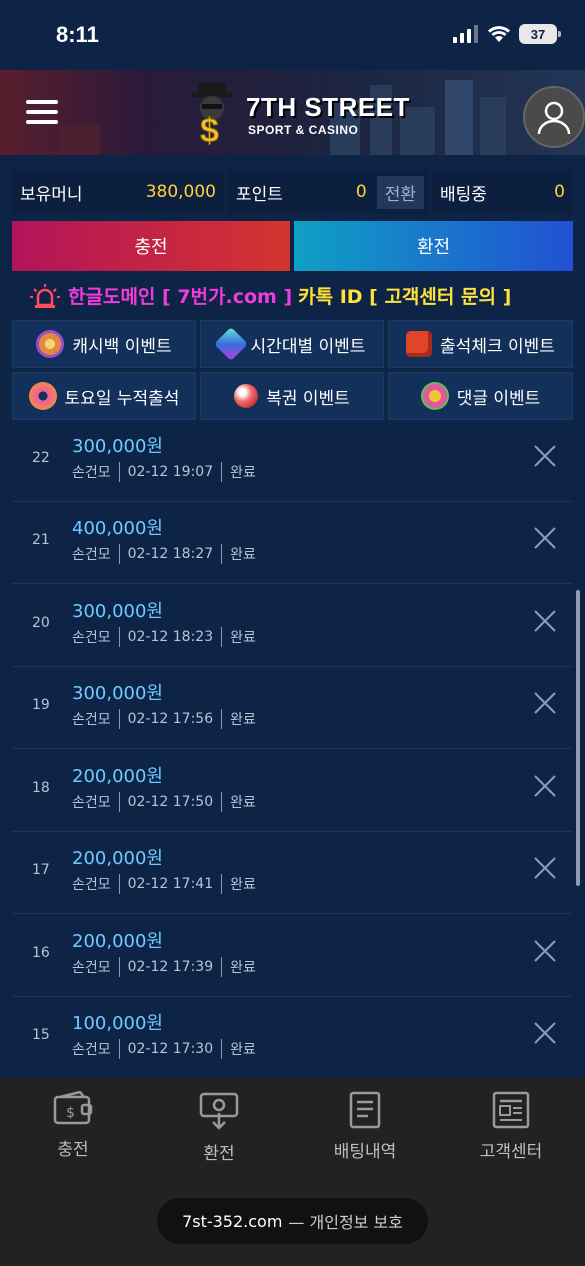  Describe the element at coordinates (50, 344) in the screenshot. I see `cashback-icon` at that location.